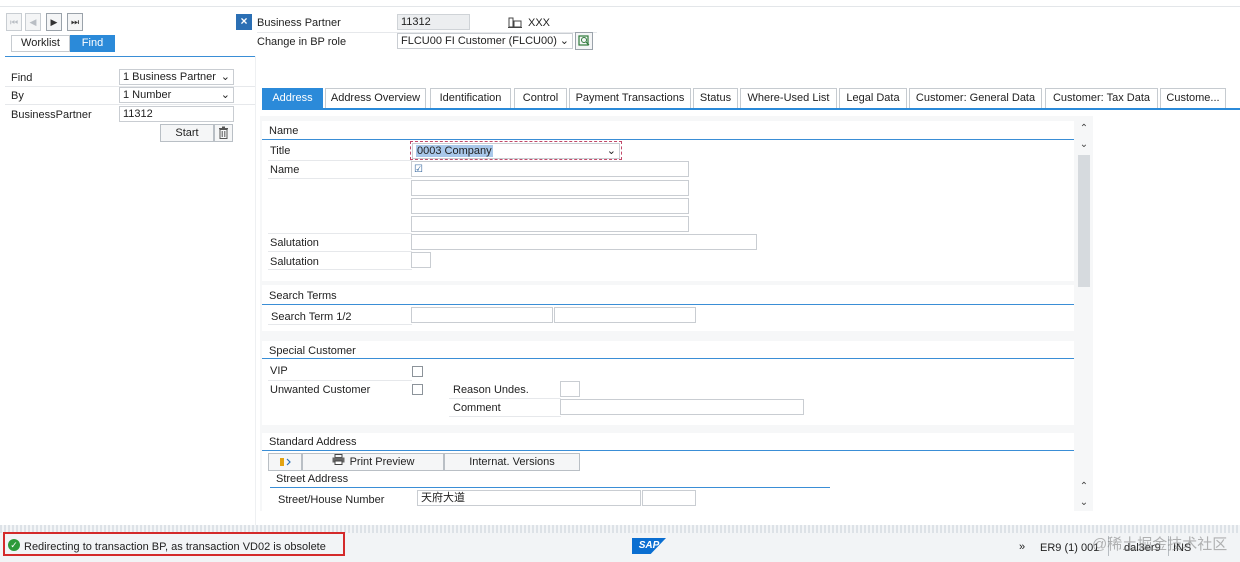  I want to click on salutation-label: Salutation, so click(294, 243).